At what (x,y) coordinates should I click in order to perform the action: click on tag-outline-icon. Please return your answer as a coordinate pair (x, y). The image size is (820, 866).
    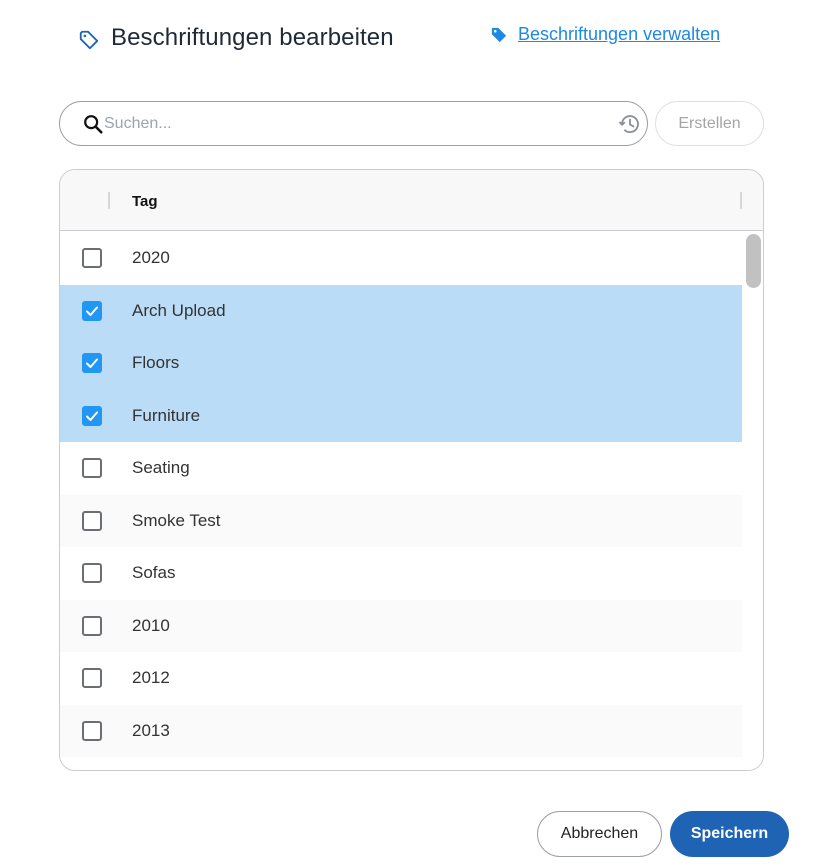
    Looking at the image, I should click on (89, 40).